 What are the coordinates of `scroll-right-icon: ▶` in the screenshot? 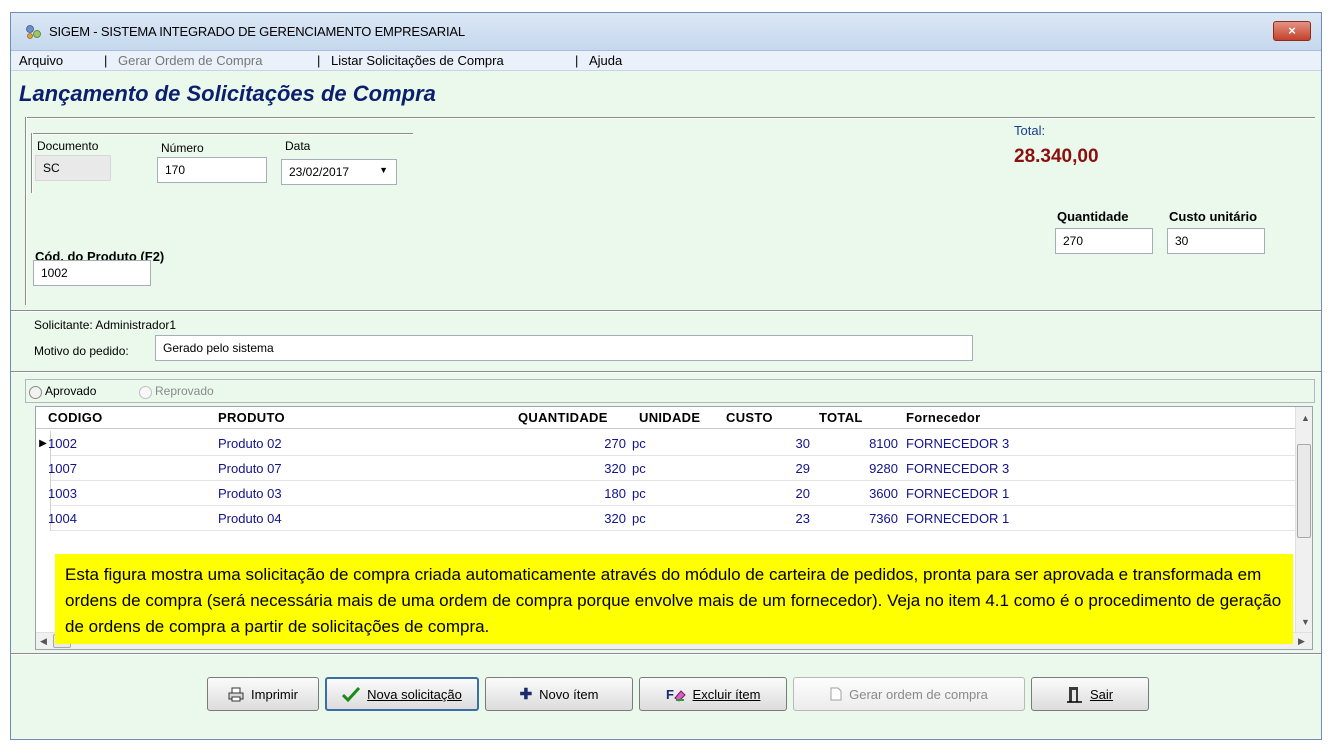 It's located at (1301, 641).